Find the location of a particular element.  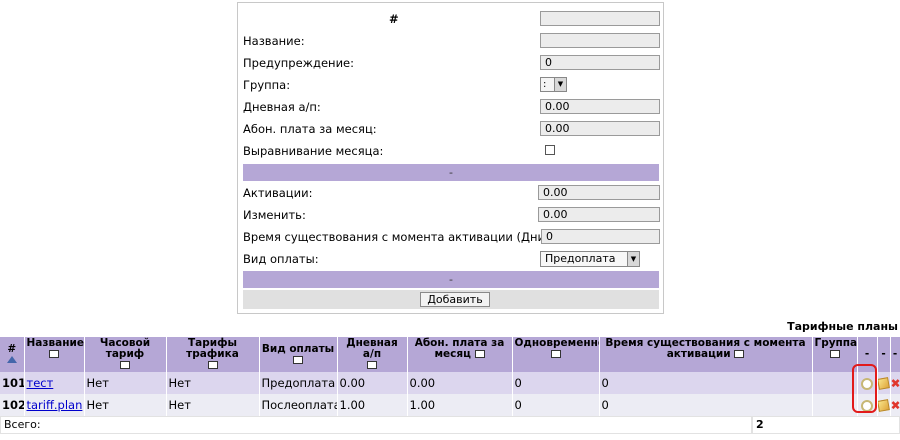

change-input: 0.00 is located at coordinates (599, 214).